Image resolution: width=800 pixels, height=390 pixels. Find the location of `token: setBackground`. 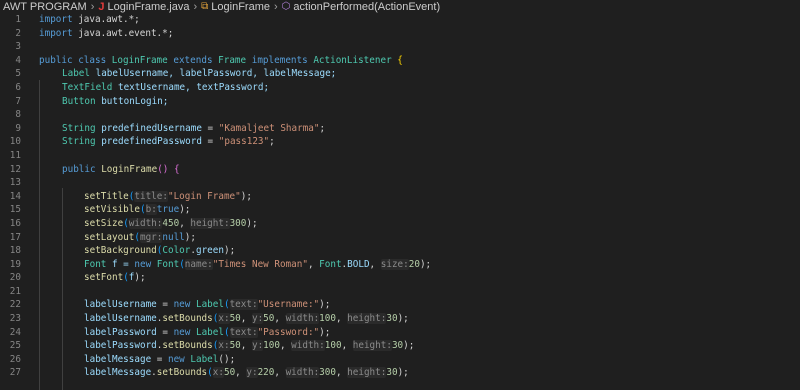

token: setBackground is located at coordinates (120, 251).